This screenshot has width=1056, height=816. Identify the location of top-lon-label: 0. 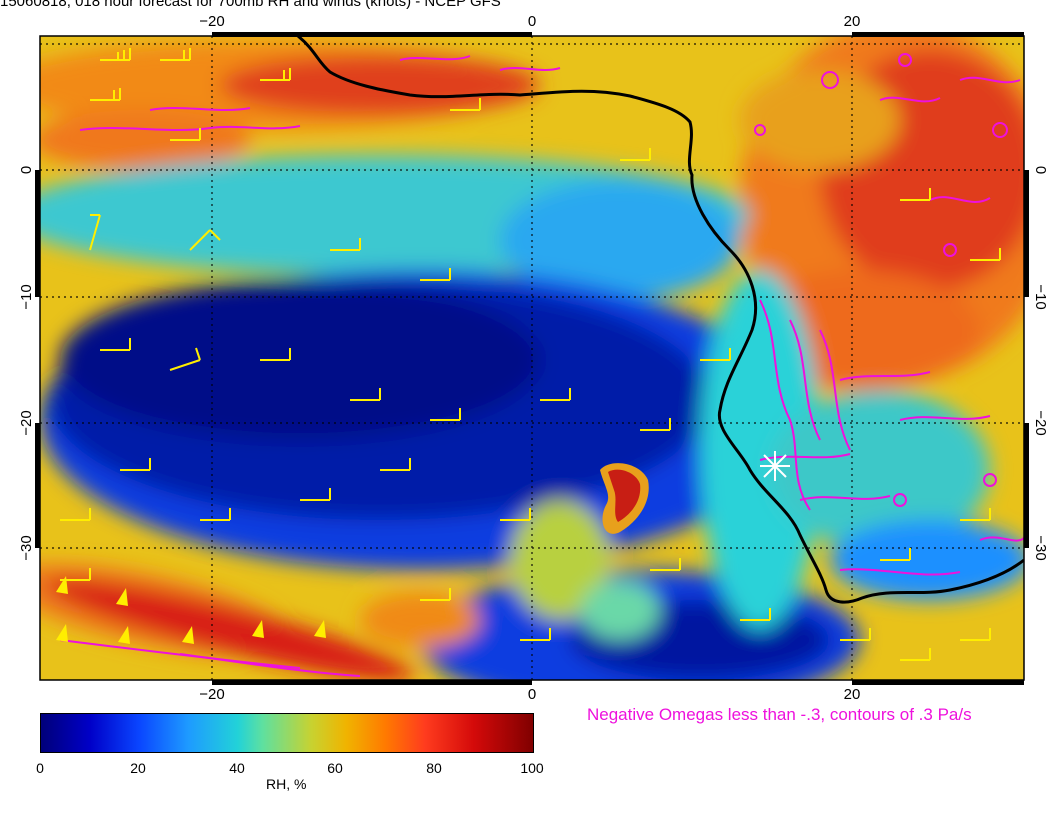
(532, 21).